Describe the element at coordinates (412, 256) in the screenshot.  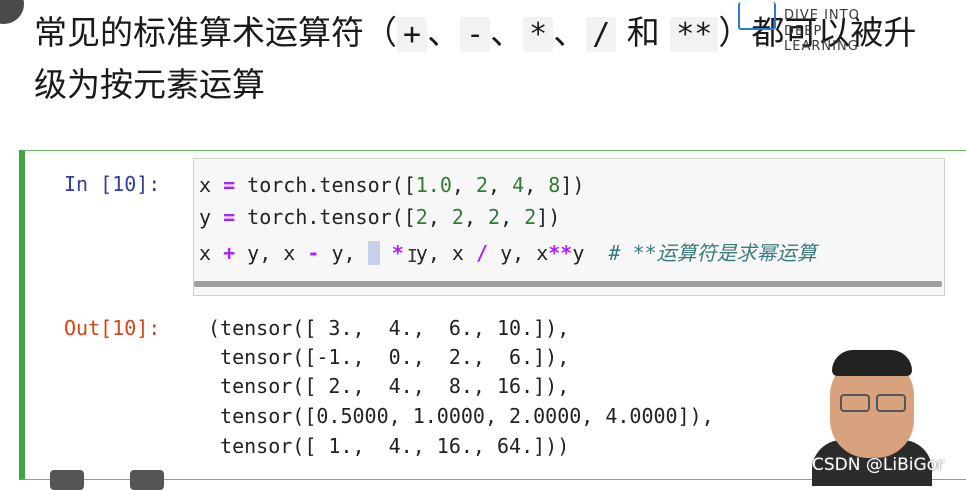
I see `text-cursor-icon: I` at that location.